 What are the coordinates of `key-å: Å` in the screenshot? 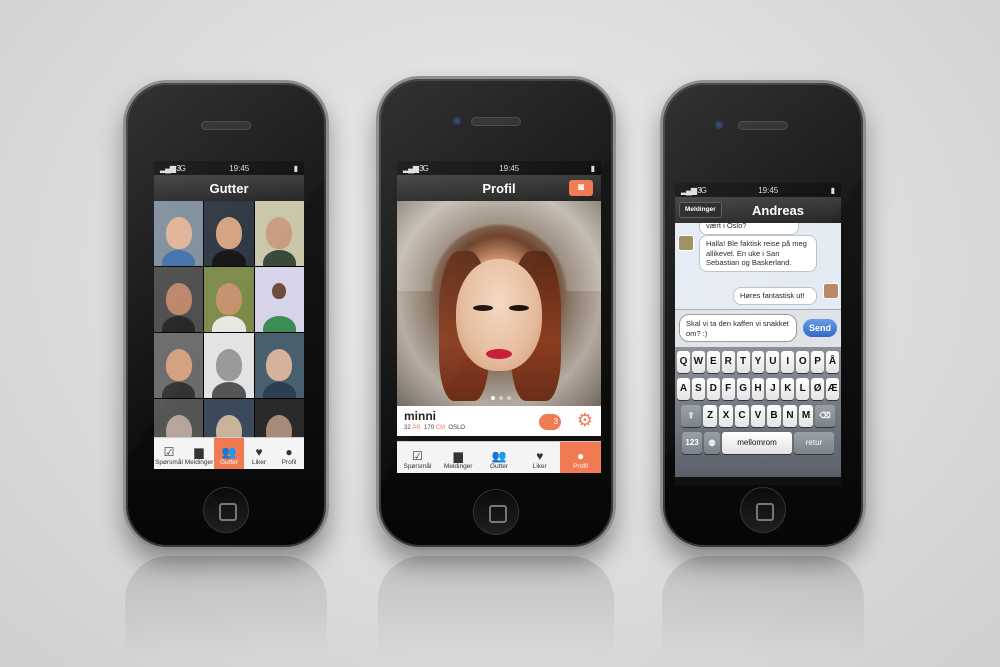 It's located at (832, 362).